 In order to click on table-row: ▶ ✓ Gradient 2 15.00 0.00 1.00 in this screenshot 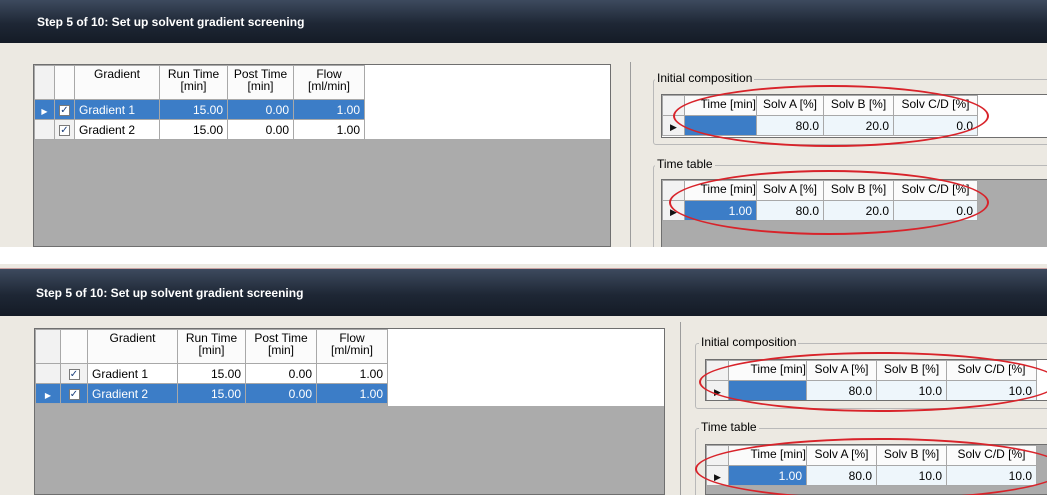, I will do `click(211, 393)`.